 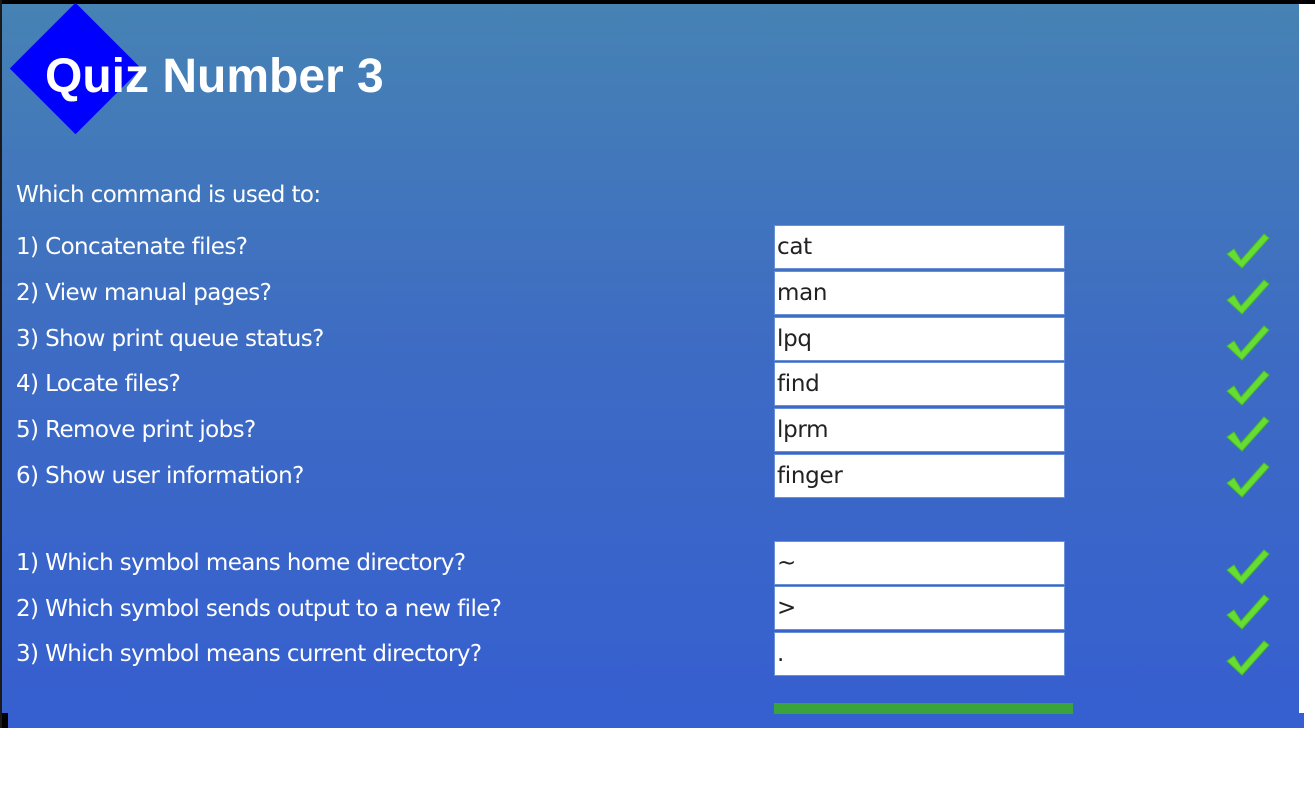 I want to click on question-label: 2) View manual pages?, so click(x=144, y=293).